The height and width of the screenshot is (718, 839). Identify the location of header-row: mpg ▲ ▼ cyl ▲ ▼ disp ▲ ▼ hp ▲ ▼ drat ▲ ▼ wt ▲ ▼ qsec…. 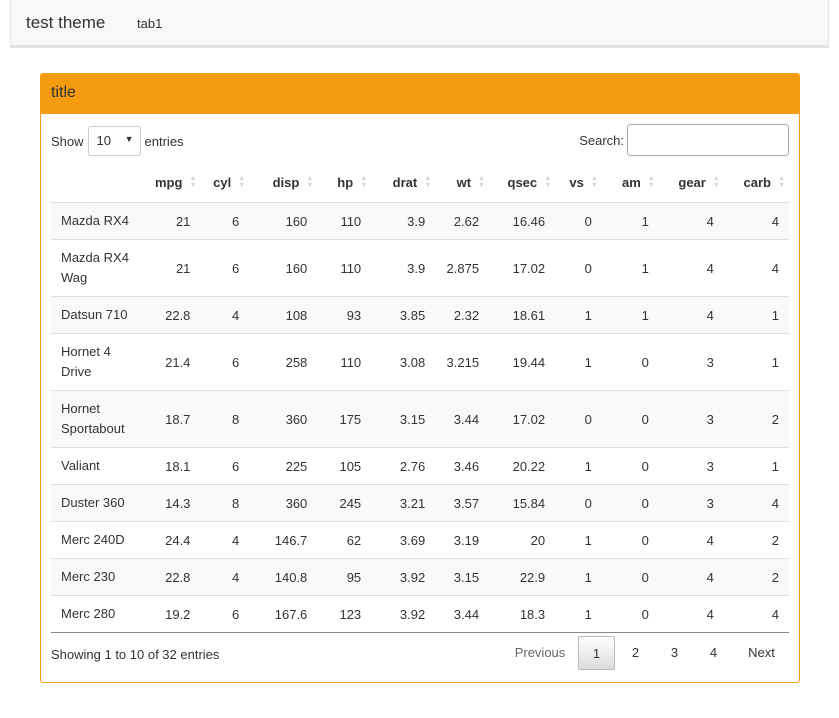
(420, 182).